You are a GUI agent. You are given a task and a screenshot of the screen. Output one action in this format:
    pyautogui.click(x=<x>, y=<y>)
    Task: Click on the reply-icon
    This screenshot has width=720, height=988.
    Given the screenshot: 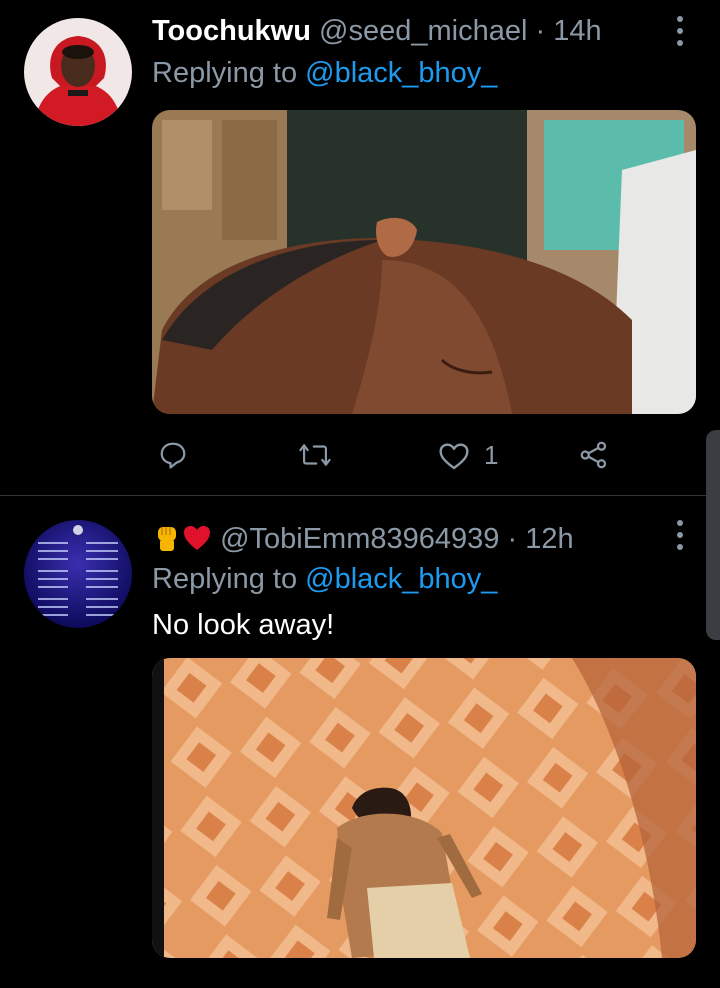 What is the action you would take?
    pyautogui.click(x=173, y=455)
    